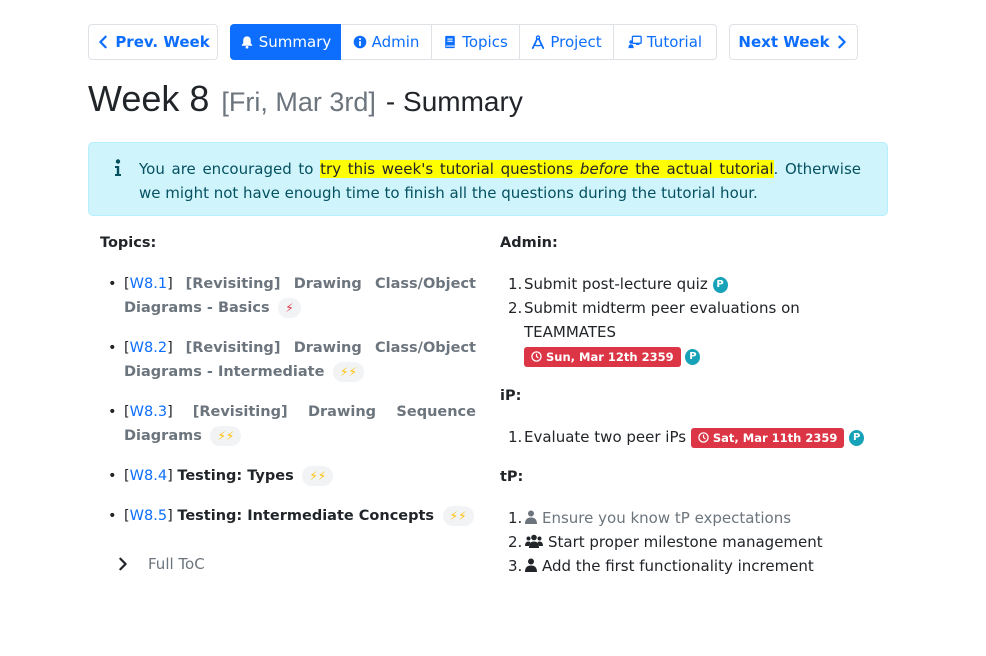 Image resolution: width=986 pixels, height=656 pixels. I want to click on alert-text-pre: You are encouraged to, so click(230, 169).